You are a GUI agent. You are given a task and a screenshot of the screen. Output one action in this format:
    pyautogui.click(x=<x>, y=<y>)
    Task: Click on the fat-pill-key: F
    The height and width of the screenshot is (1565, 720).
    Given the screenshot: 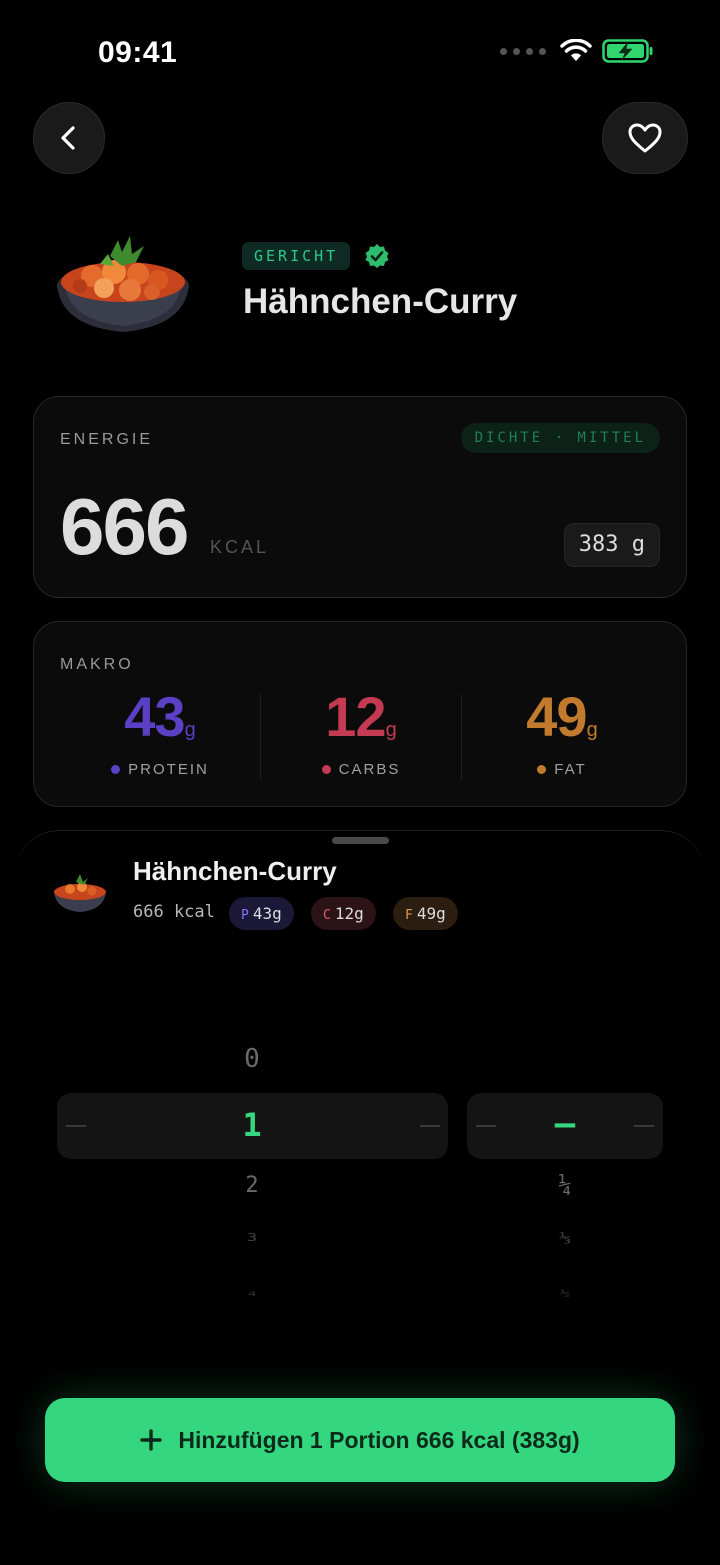 What is the action you would take?
    pyautogui.click(x=409, y=915)
    